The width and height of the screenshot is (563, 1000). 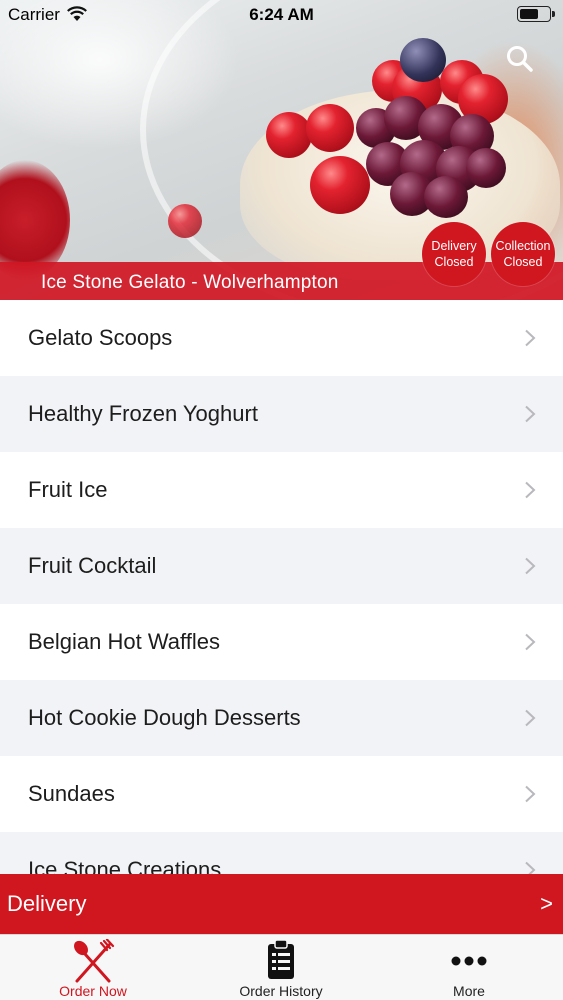 I want to click on tab-order-history-label: Order History, so click(x=281, y=991).